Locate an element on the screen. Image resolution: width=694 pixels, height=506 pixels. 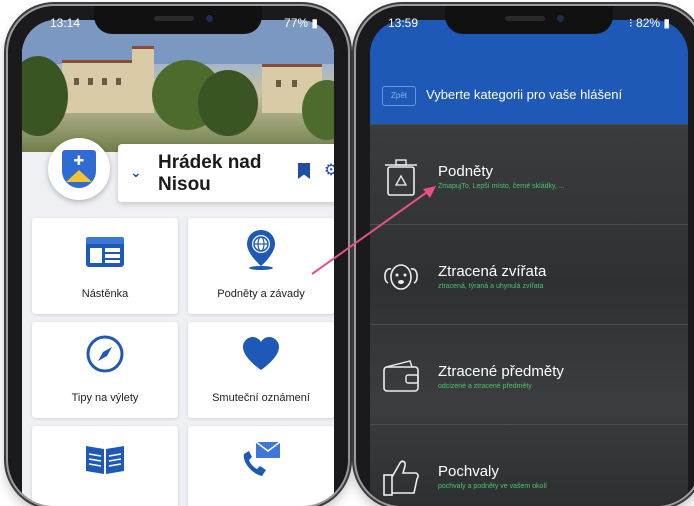
tile-label: Tipy na výlety is located at coordinates (105, 398).